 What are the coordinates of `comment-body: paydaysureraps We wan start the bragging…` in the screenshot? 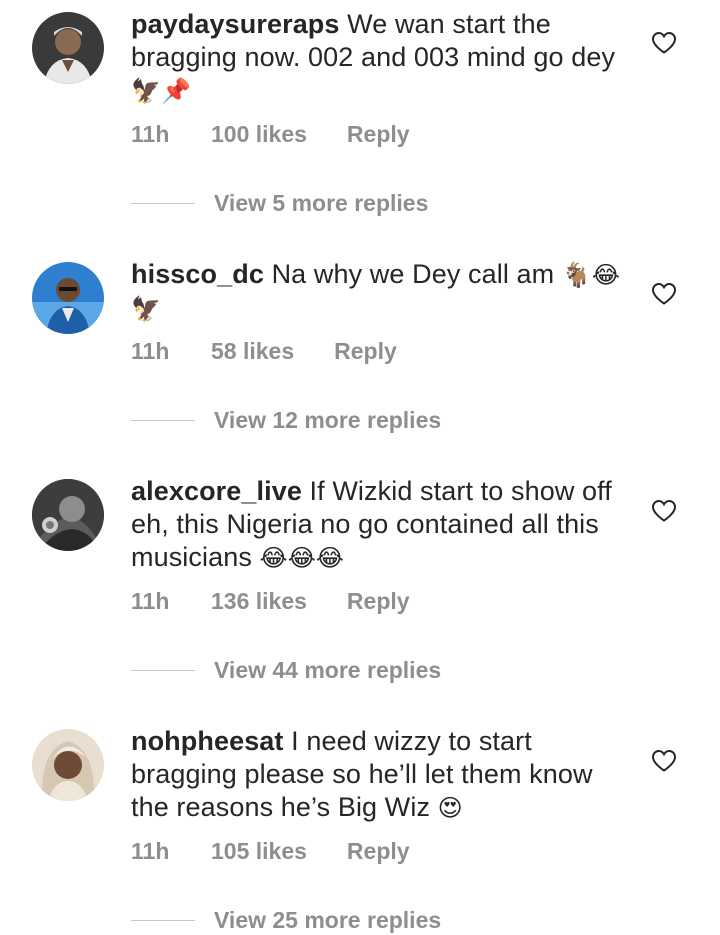 It's located at (381, 58).